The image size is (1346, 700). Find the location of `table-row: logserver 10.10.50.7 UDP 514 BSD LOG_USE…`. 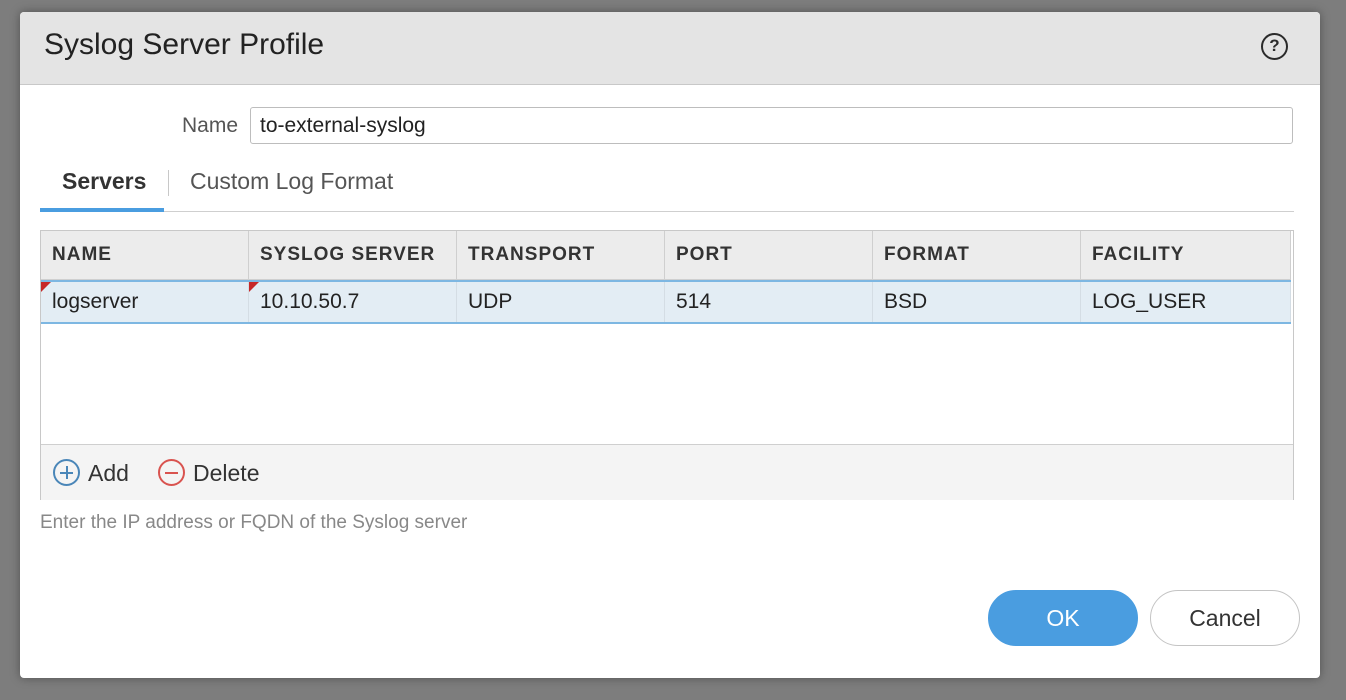

table-row: logserver 10.10.50.7 UDP 514 BSD LOG_USE… is located at coordinates (666, 302).